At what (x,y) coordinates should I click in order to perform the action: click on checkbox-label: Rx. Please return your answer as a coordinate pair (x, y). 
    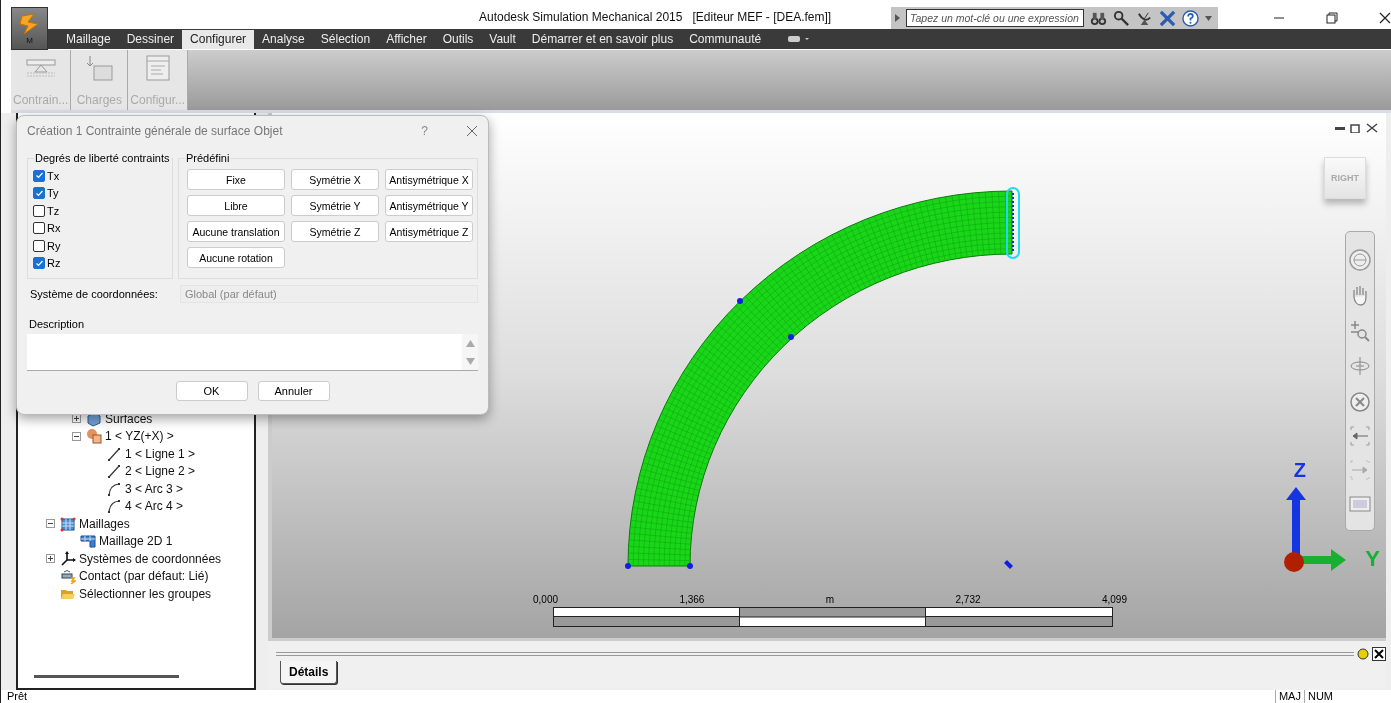
    Looking at the image, I should click on (54, 228).